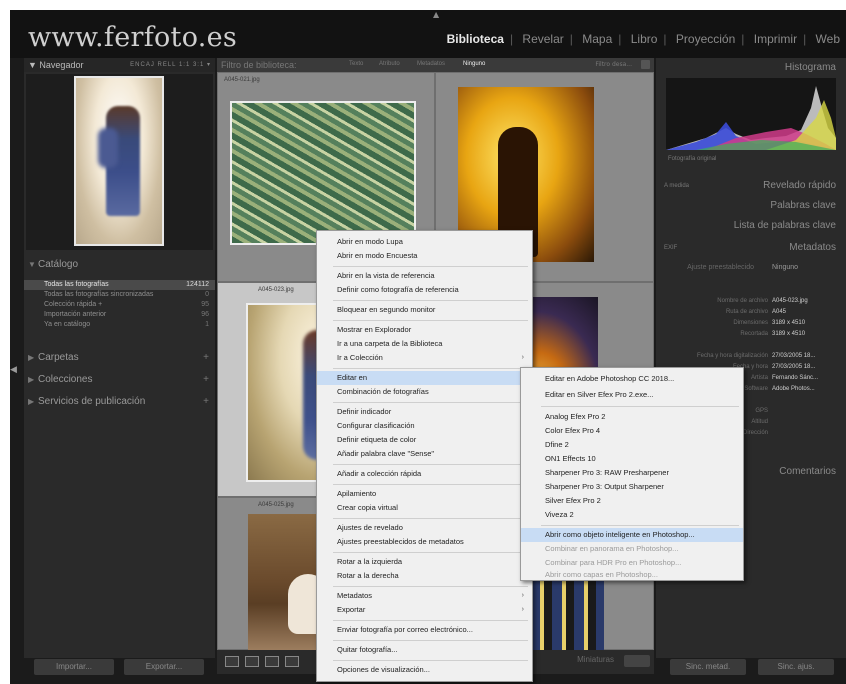 This screenshot has height=684, width=846. Describe the element at coordinates (796, 667) in the screenshot. I see `sync-settings-button: Sinc. ajus.` at that location.